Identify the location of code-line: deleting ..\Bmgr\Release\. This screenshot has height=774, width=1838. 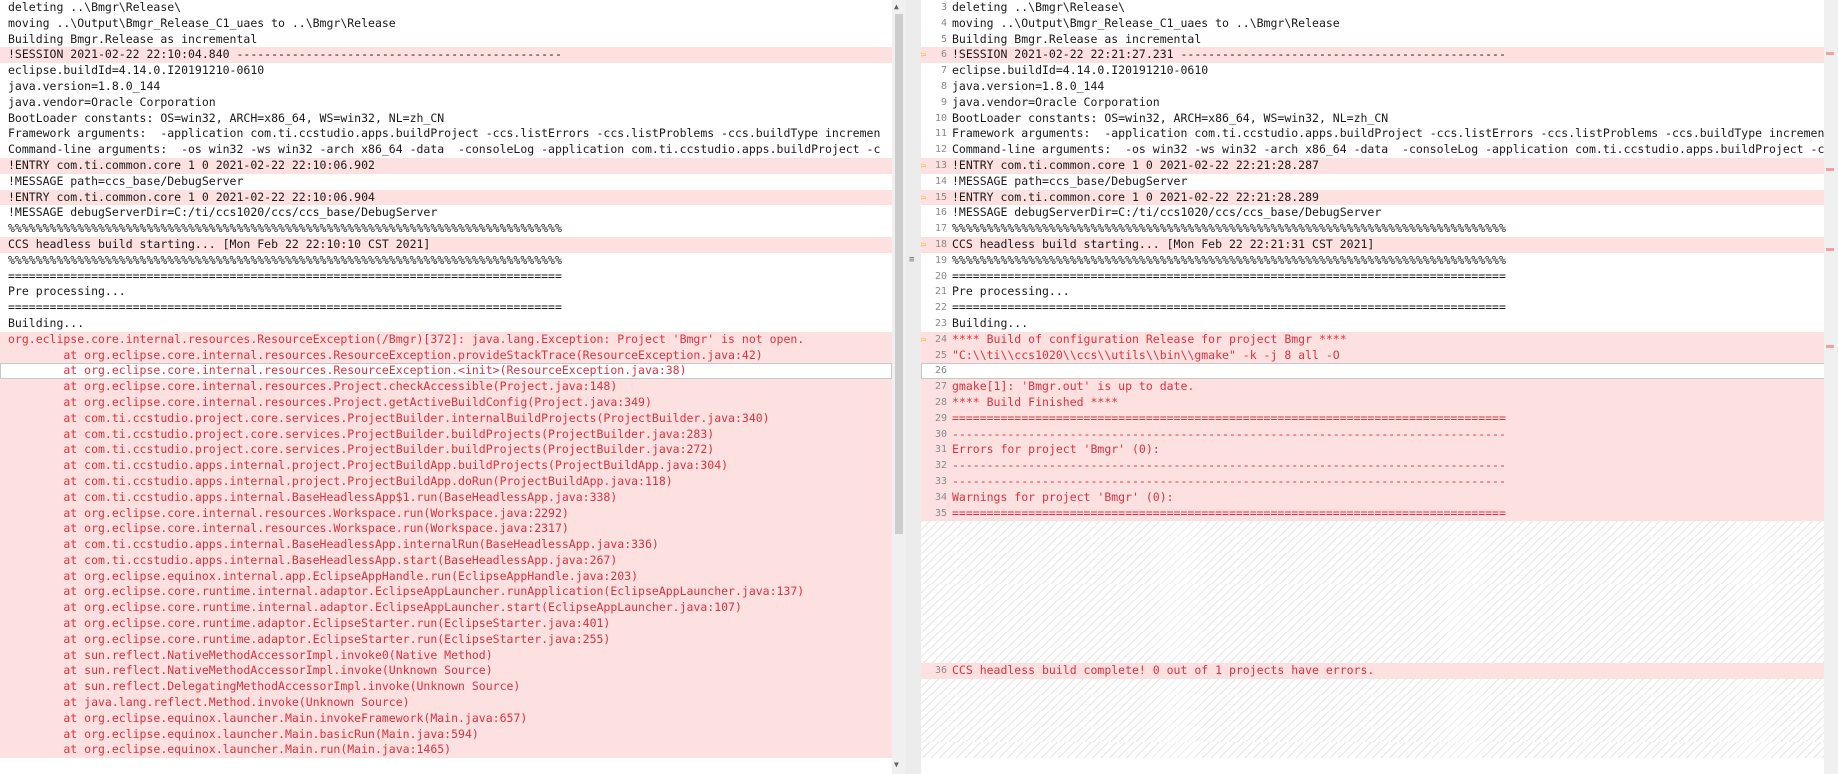
(446, 8).